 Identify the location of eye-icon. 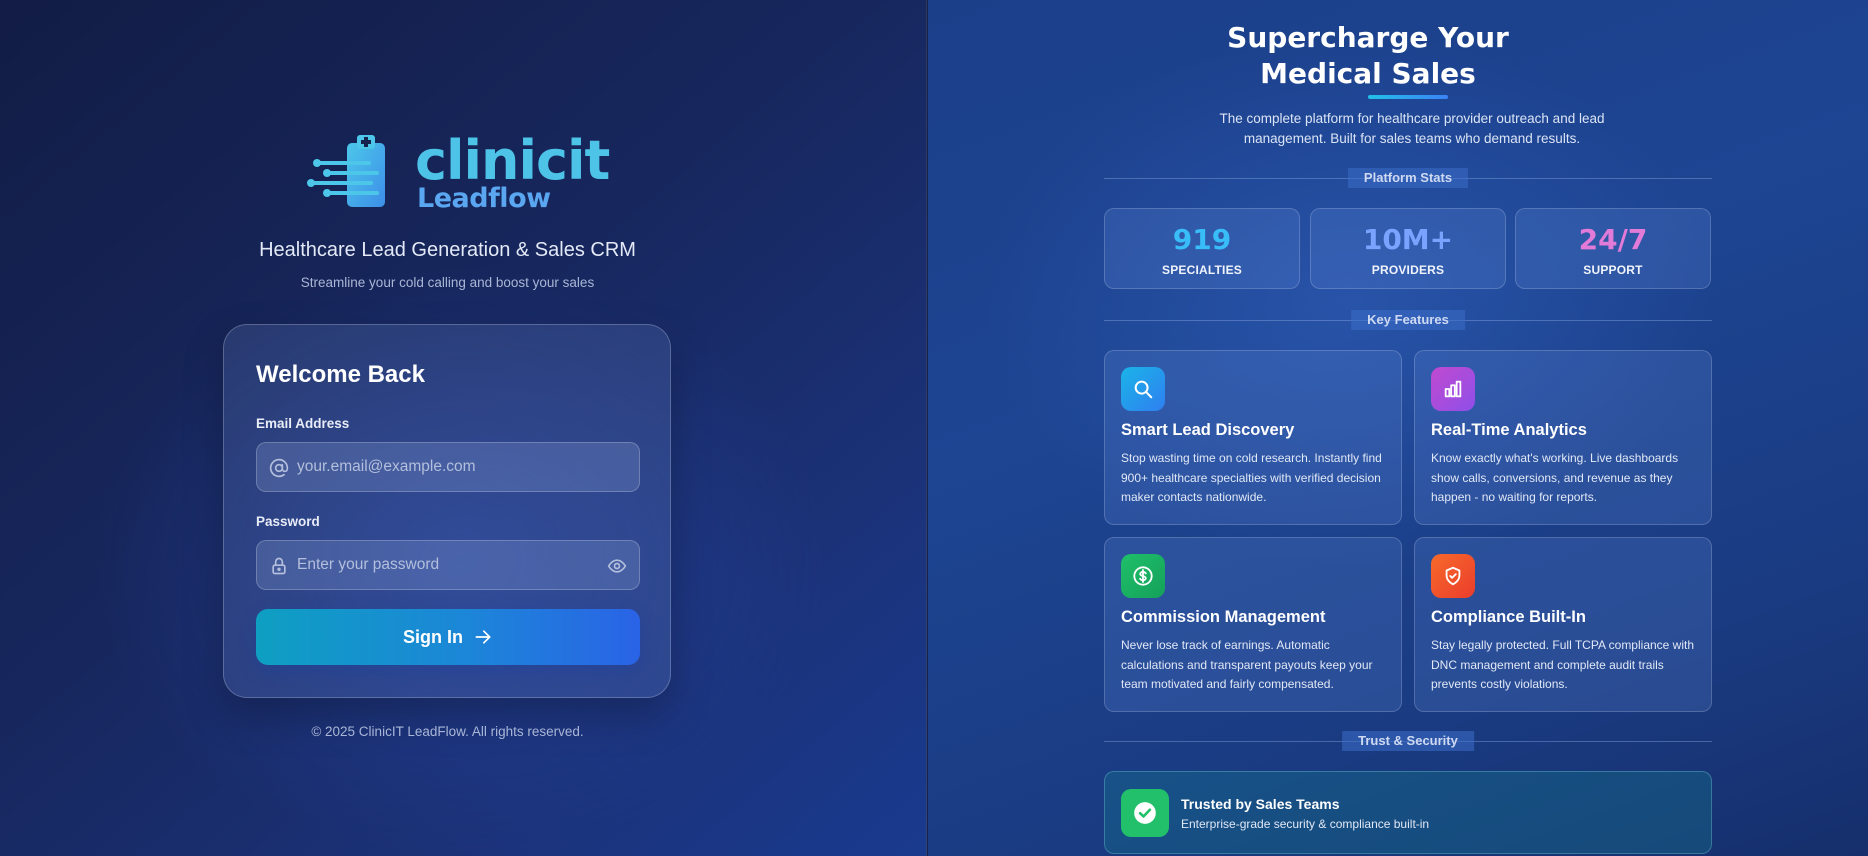
(617, 566).